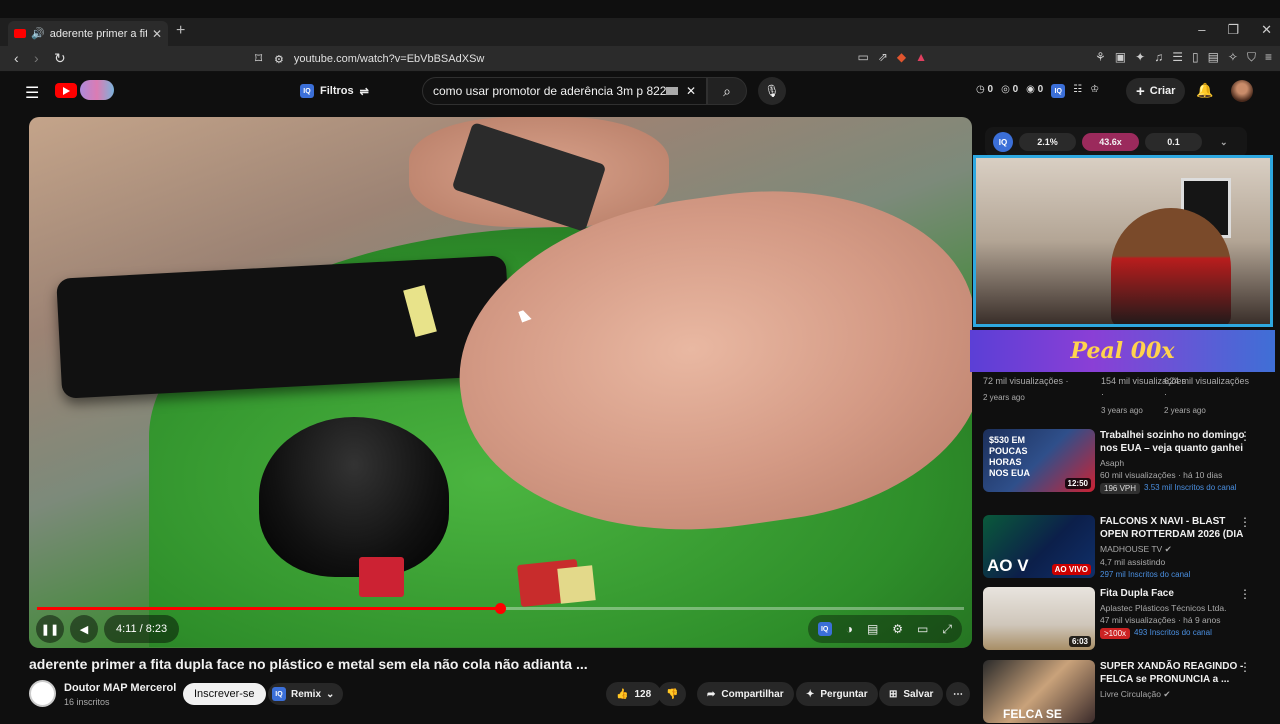 This screenshot has width=1280, height=724. What do you see at coordinates (671, 91) in the screenshot?
I see `keyboard-icon` at bounding box center [671, 91].